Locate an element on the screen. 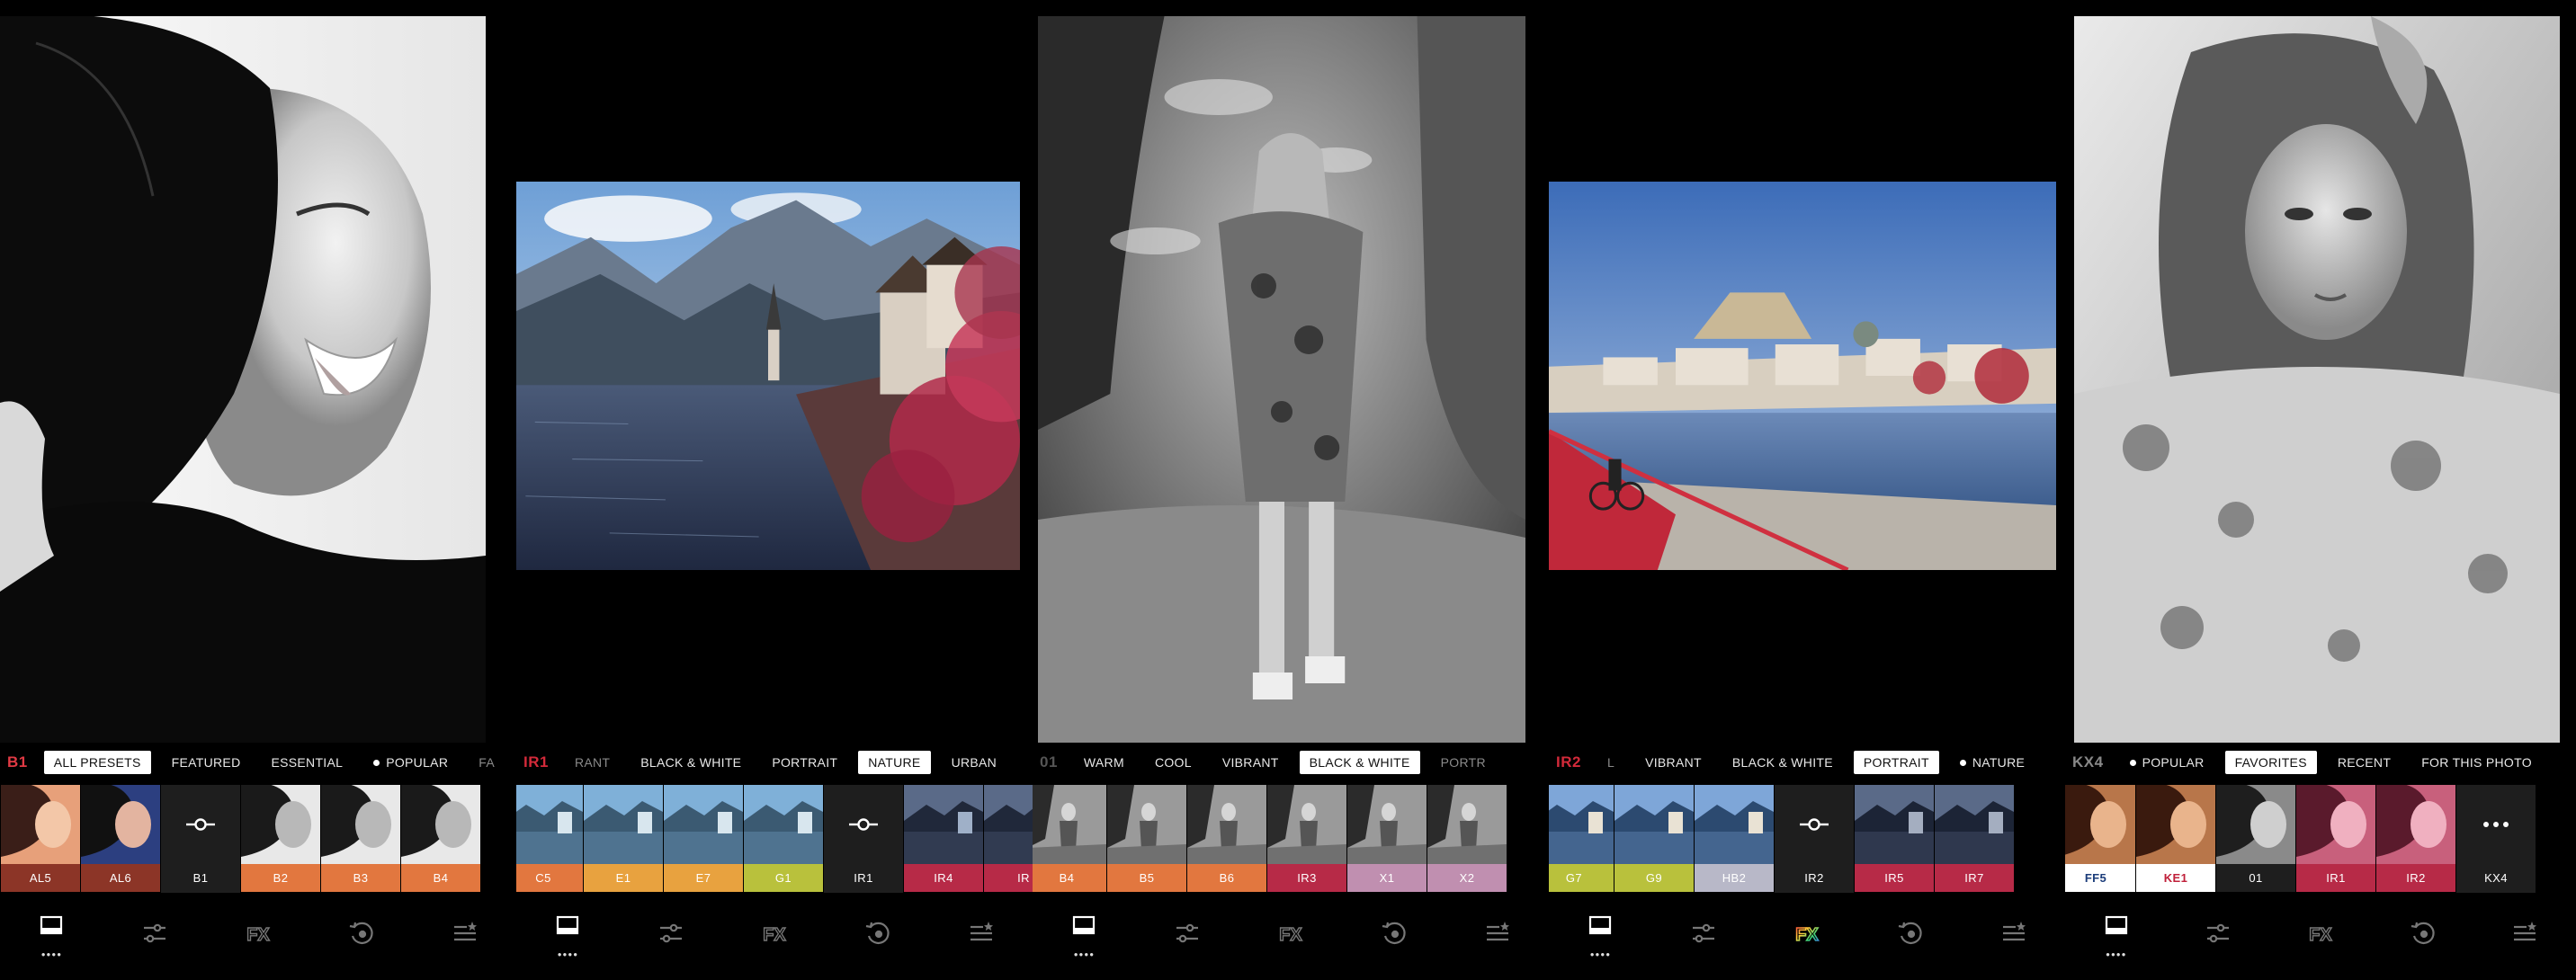 Image resolution: width=2576 pixels, height=980 pixels. category-tab-l: L is located at coordinates (1610, 763).